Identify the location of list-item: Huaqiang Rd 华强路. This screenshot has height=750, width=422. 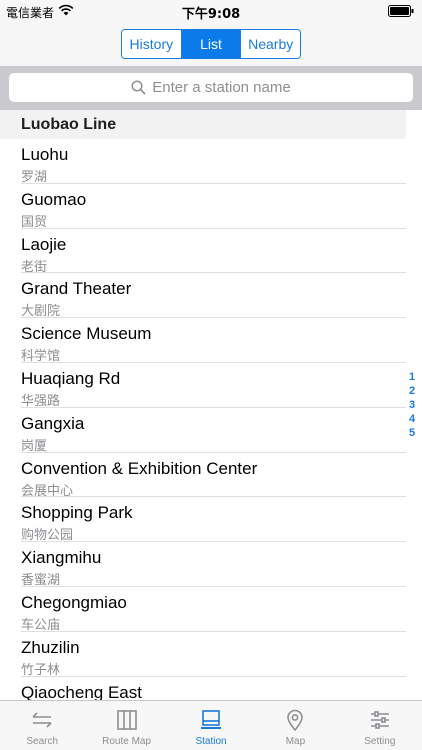
(203, 386).